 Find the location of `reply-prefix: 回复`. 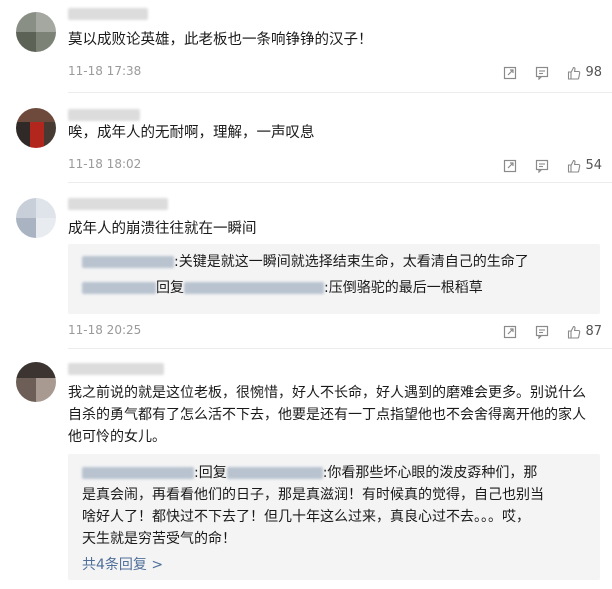

reply-prefix: 回复 is located at coordinates (170, 288).